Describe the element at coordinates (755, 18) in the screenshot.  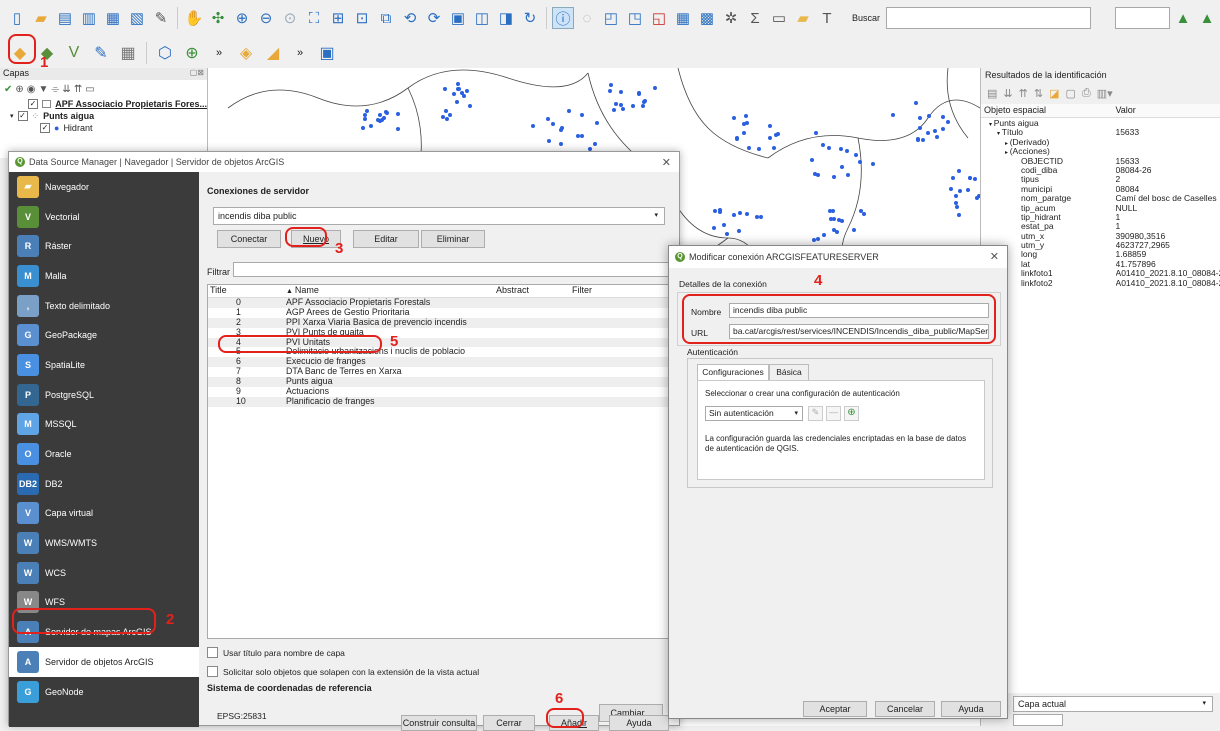
I see `statistics-icon: Σ` at that location.